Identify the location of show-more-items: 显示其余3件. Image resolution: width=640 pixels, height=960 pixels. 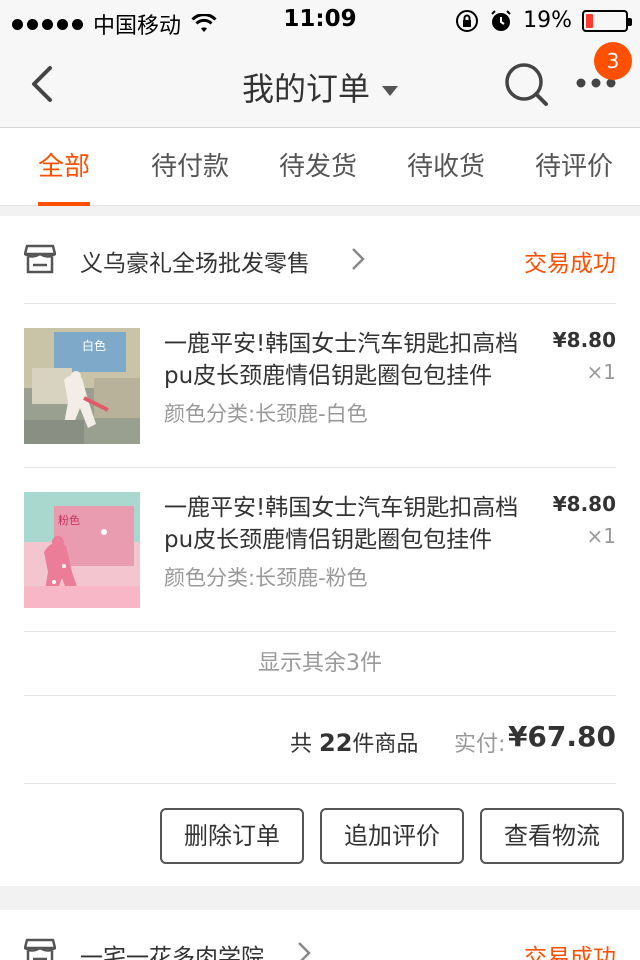
(320, 664).